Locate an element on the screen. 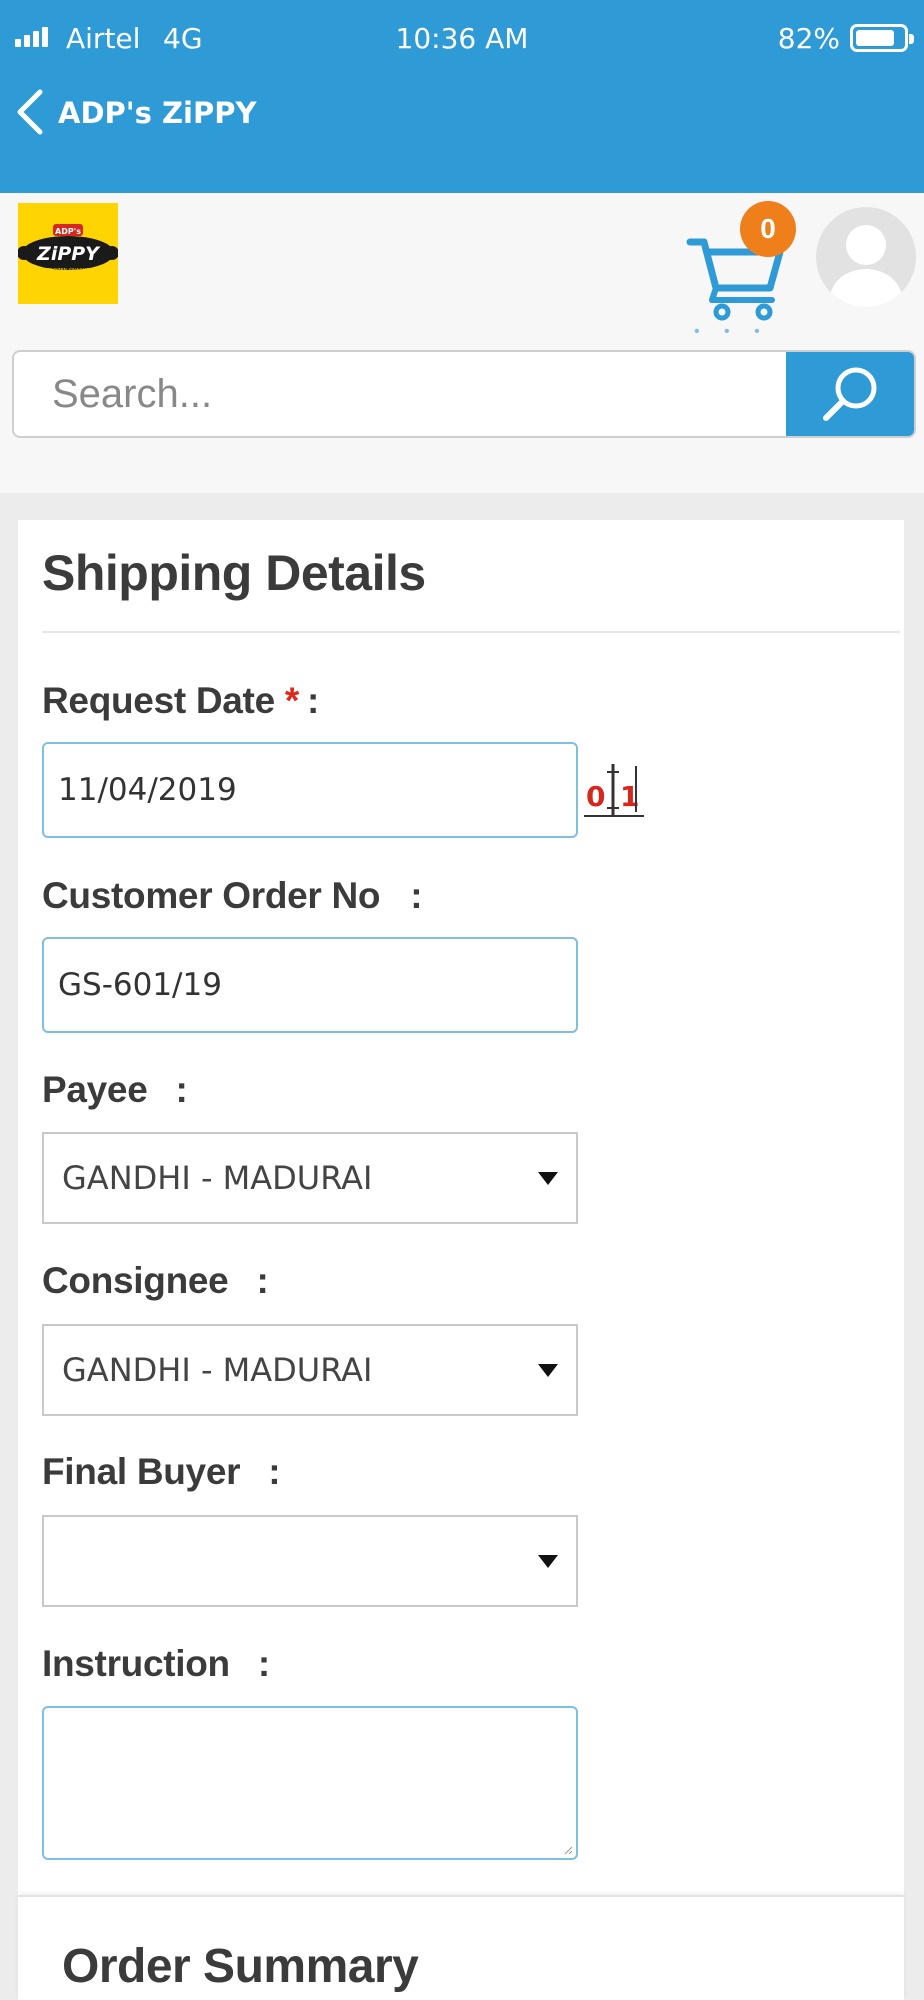  consignee-label: Consignee: is located at coordinates (155, 1280).